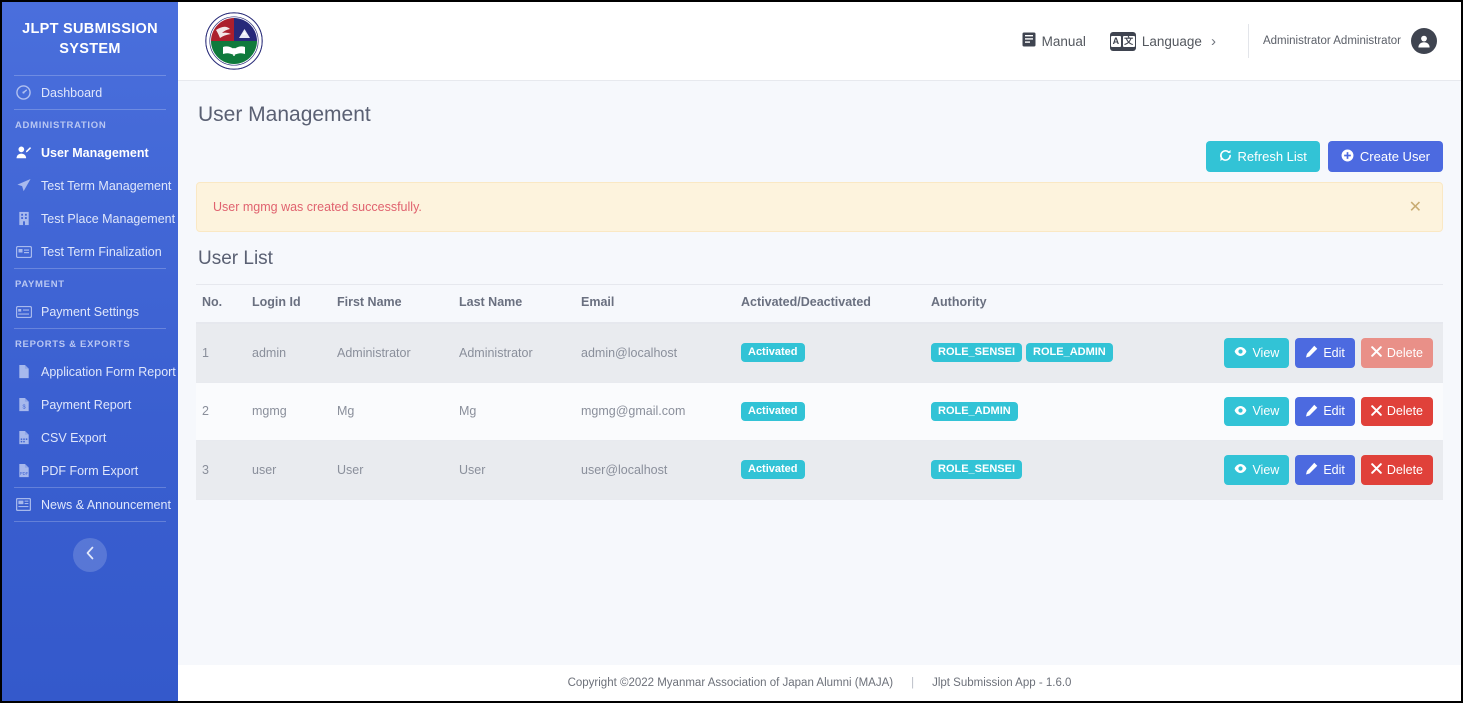  Describe the element at coordinates (655, 353) in the screenshot. I see `cell-email: admin@localhost` at that location.